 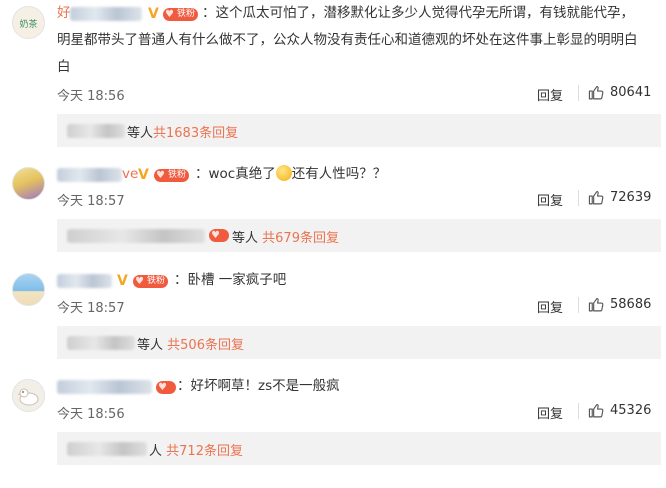 What do you see at coordinates (359, 130) in the screenshot?
I see `sub-replies-box: 等人共1683条回复` at bounding box center [359, 130].